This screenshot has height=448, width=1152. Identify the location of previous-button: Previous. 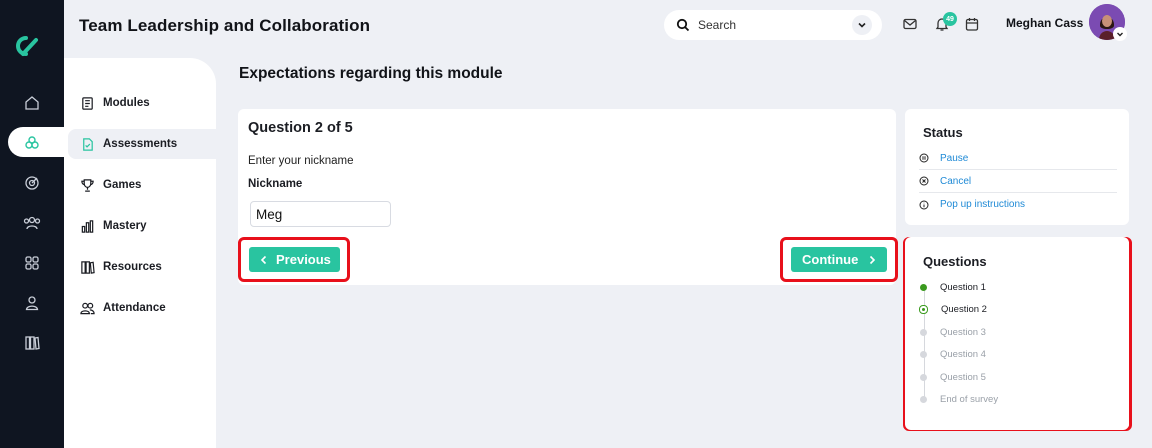
(294, 259).